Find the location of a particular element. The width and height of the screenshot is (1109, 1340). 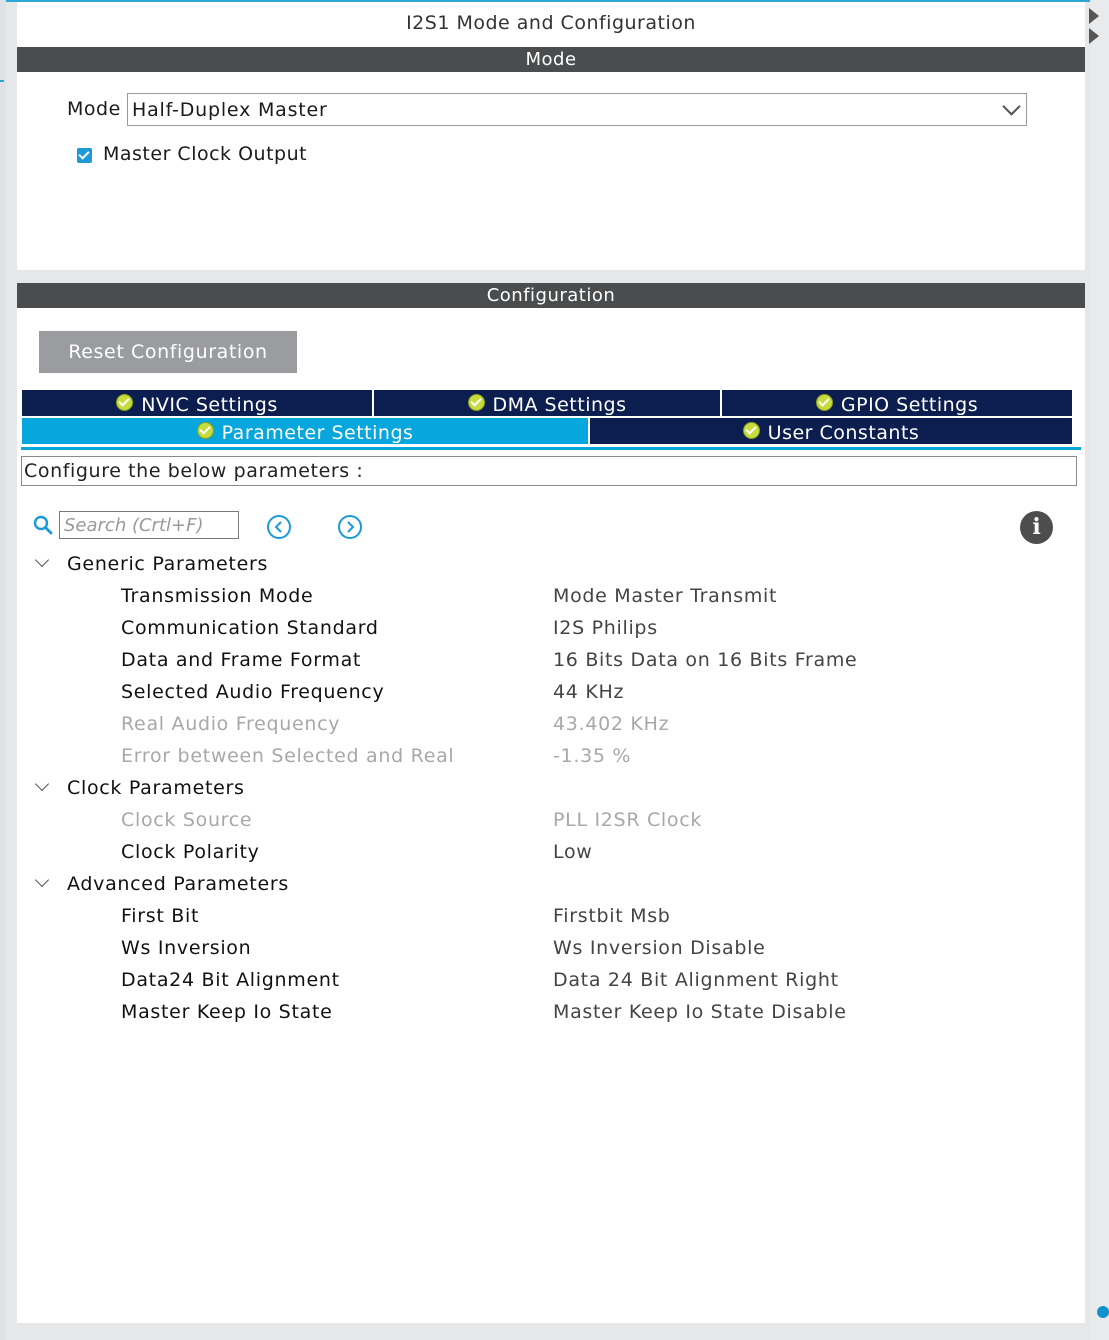

parameter-row: Selected Audio Frequency 44 KHz is located at coordinates (551, 693).